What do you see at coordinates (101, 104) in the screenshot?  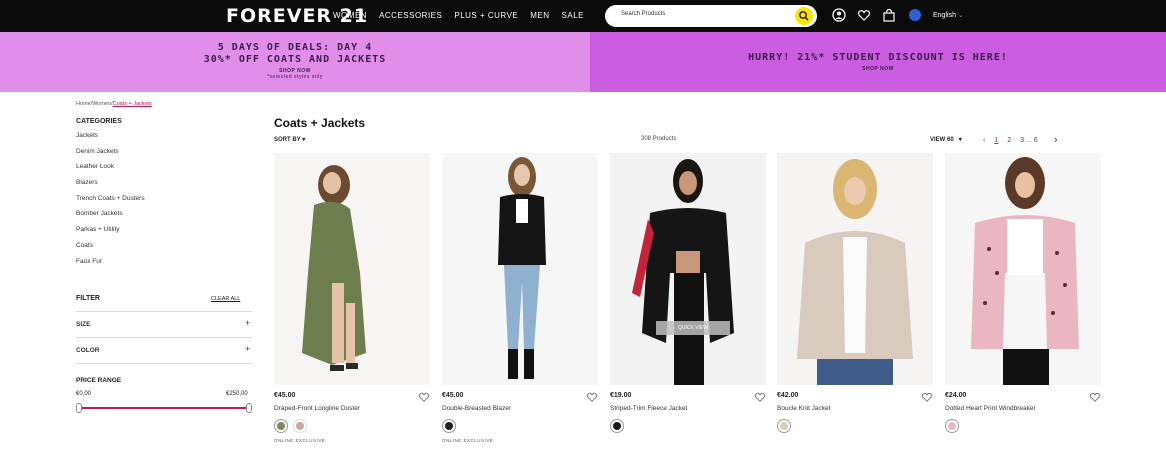 I see `breadcrumb-women: Women` at bounding box center [101, 104].